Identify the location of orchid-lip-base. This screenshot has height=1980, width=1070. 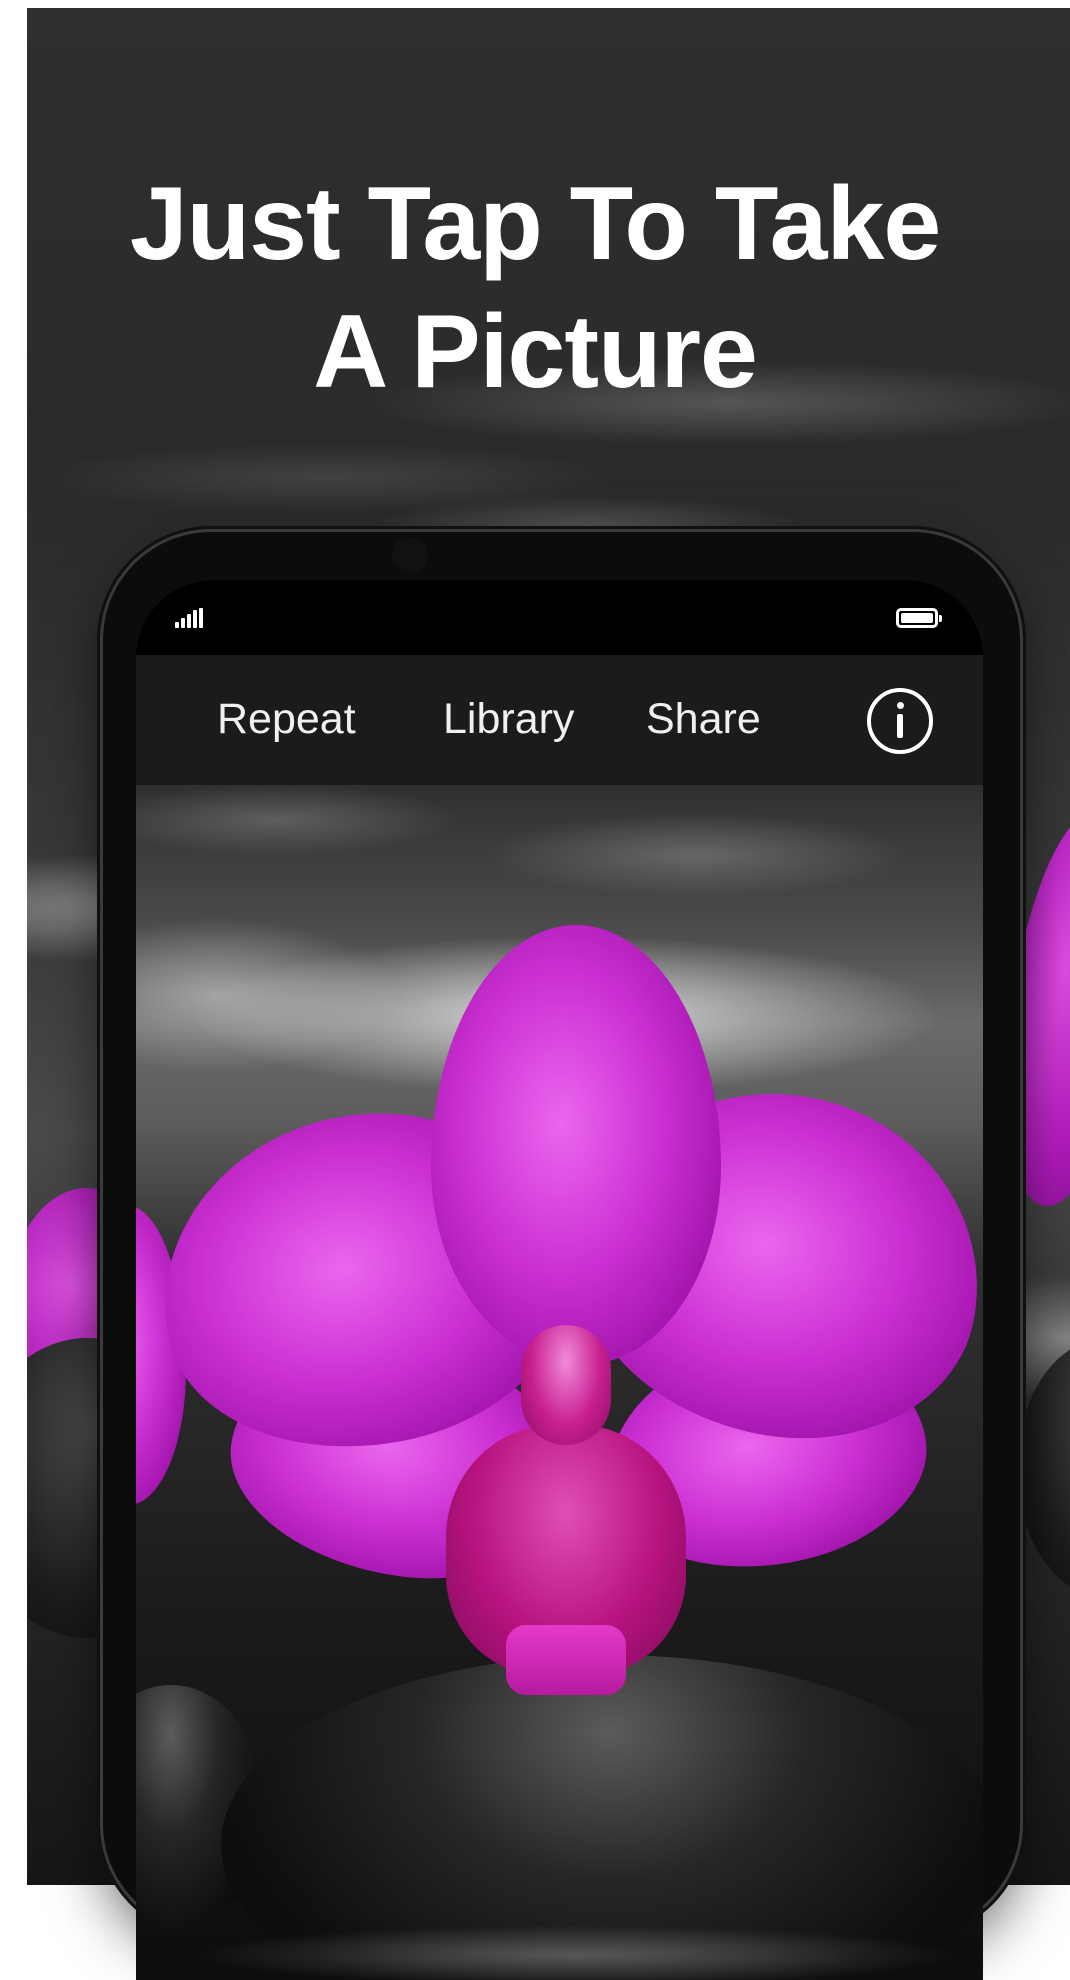
(566, 1660).